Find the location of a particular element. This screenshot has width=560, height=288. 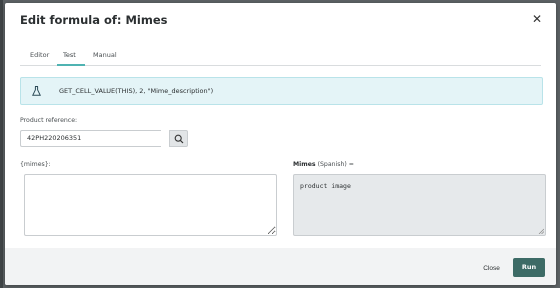

product-reference-label: Product reference: is located at coordinates (49, 120).